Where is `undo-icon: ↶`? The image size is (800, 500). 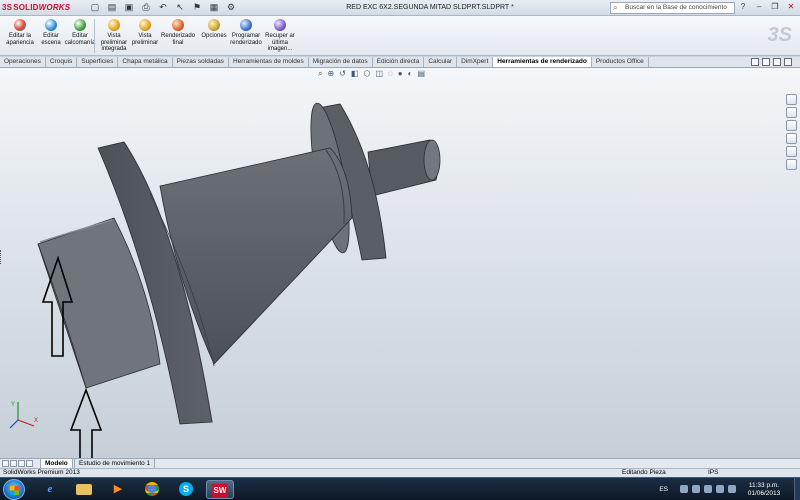 undo-icon: ↶ is located at coordinates (163, 7).